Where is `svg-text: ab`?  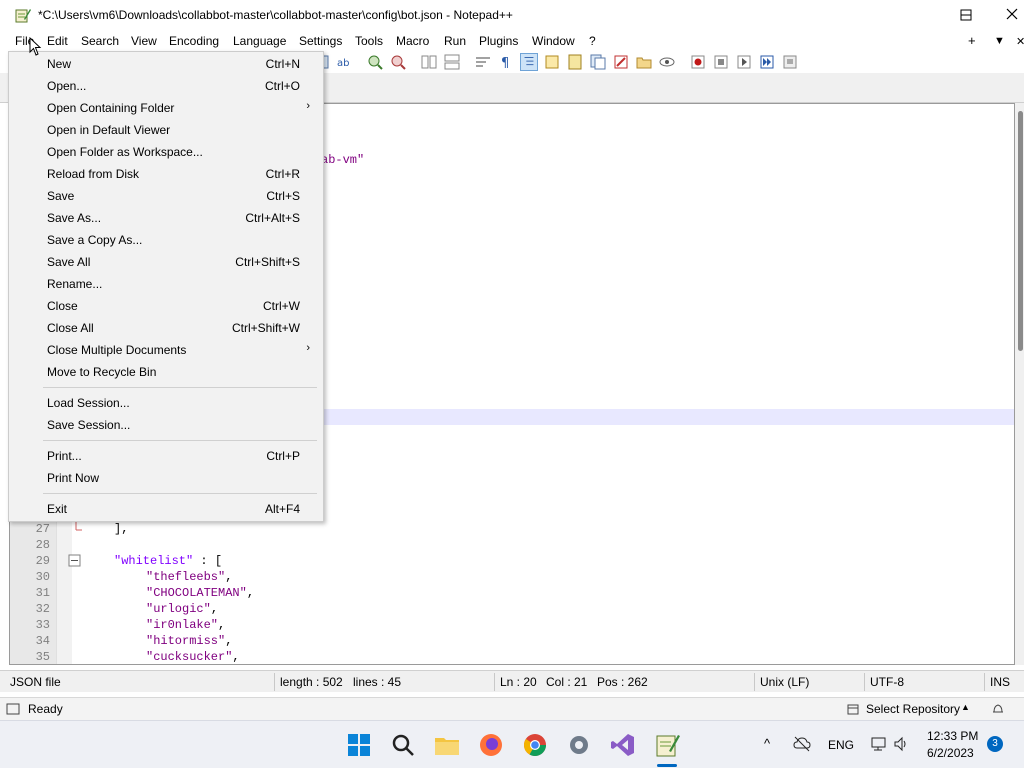
svg-text: ab is located at coordinates (343, 63).